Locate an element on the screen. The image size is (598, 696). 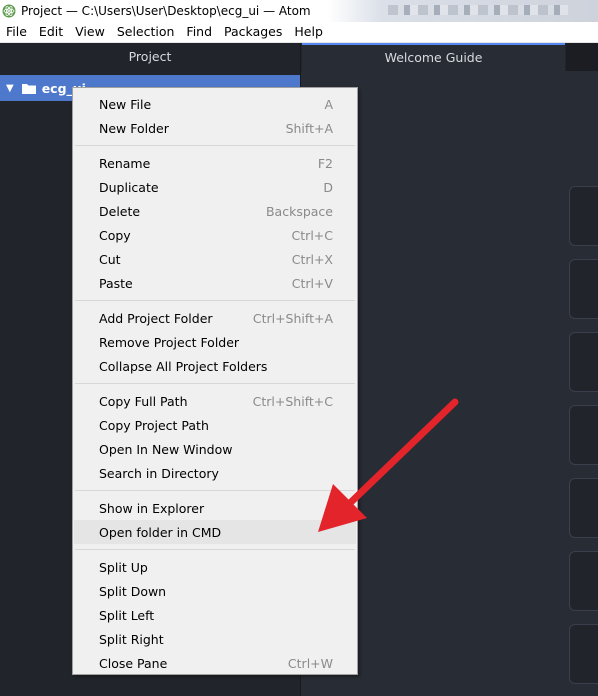
tab-welcome-guide: Welcome Guide is located at coordinates (433, 57).